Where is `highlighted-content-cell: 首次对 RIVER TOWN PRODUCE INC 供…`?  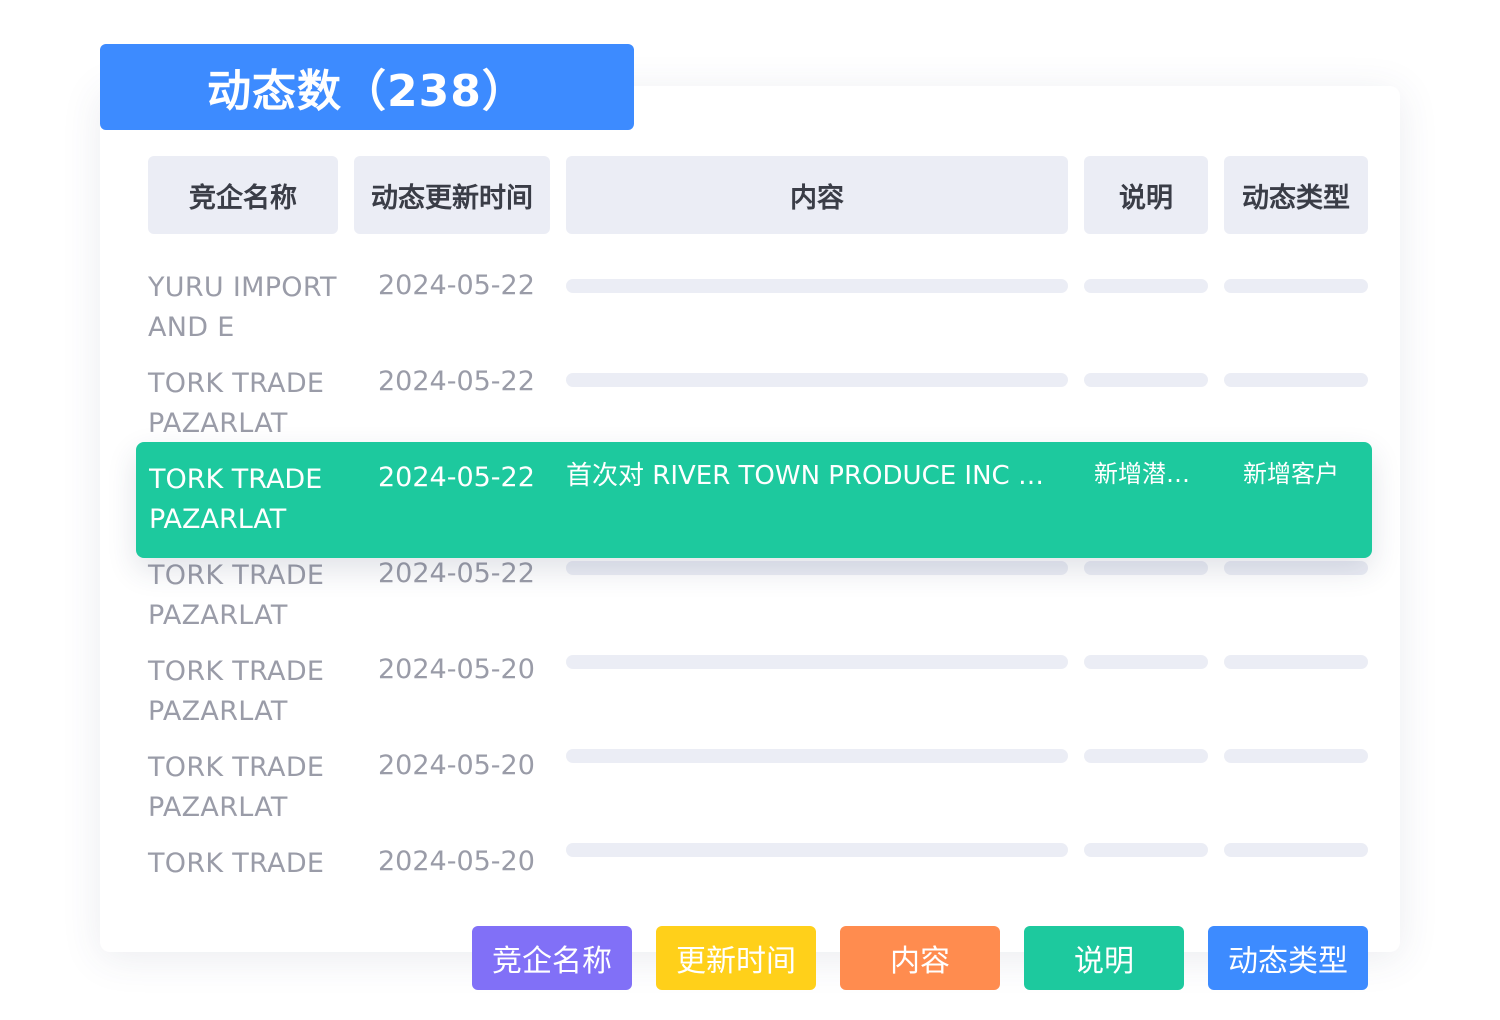 highlighted-content-cell: 首次对 RIVER TOWN PRODUCE INC 供… is located at coordinates (816, 476).